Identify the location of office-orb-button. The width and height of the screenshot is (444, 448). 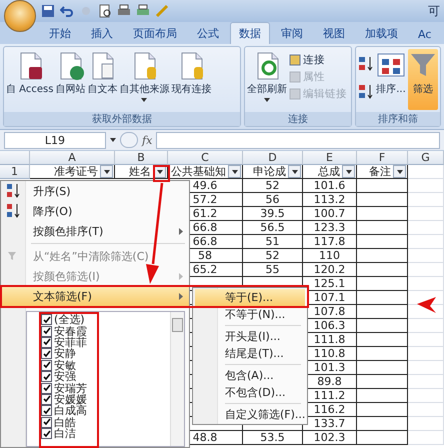
(20, 16).